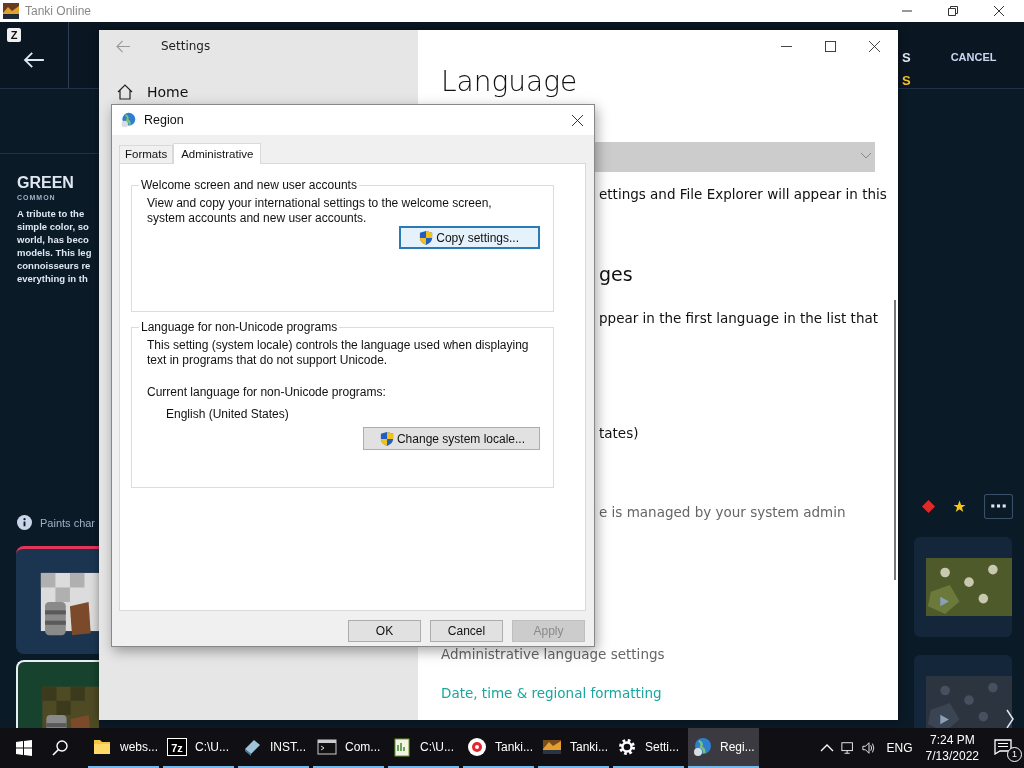  Describe the element at coordinates (51, 213) in the screenshot. I see `description-line: A tribute to the` at that location.